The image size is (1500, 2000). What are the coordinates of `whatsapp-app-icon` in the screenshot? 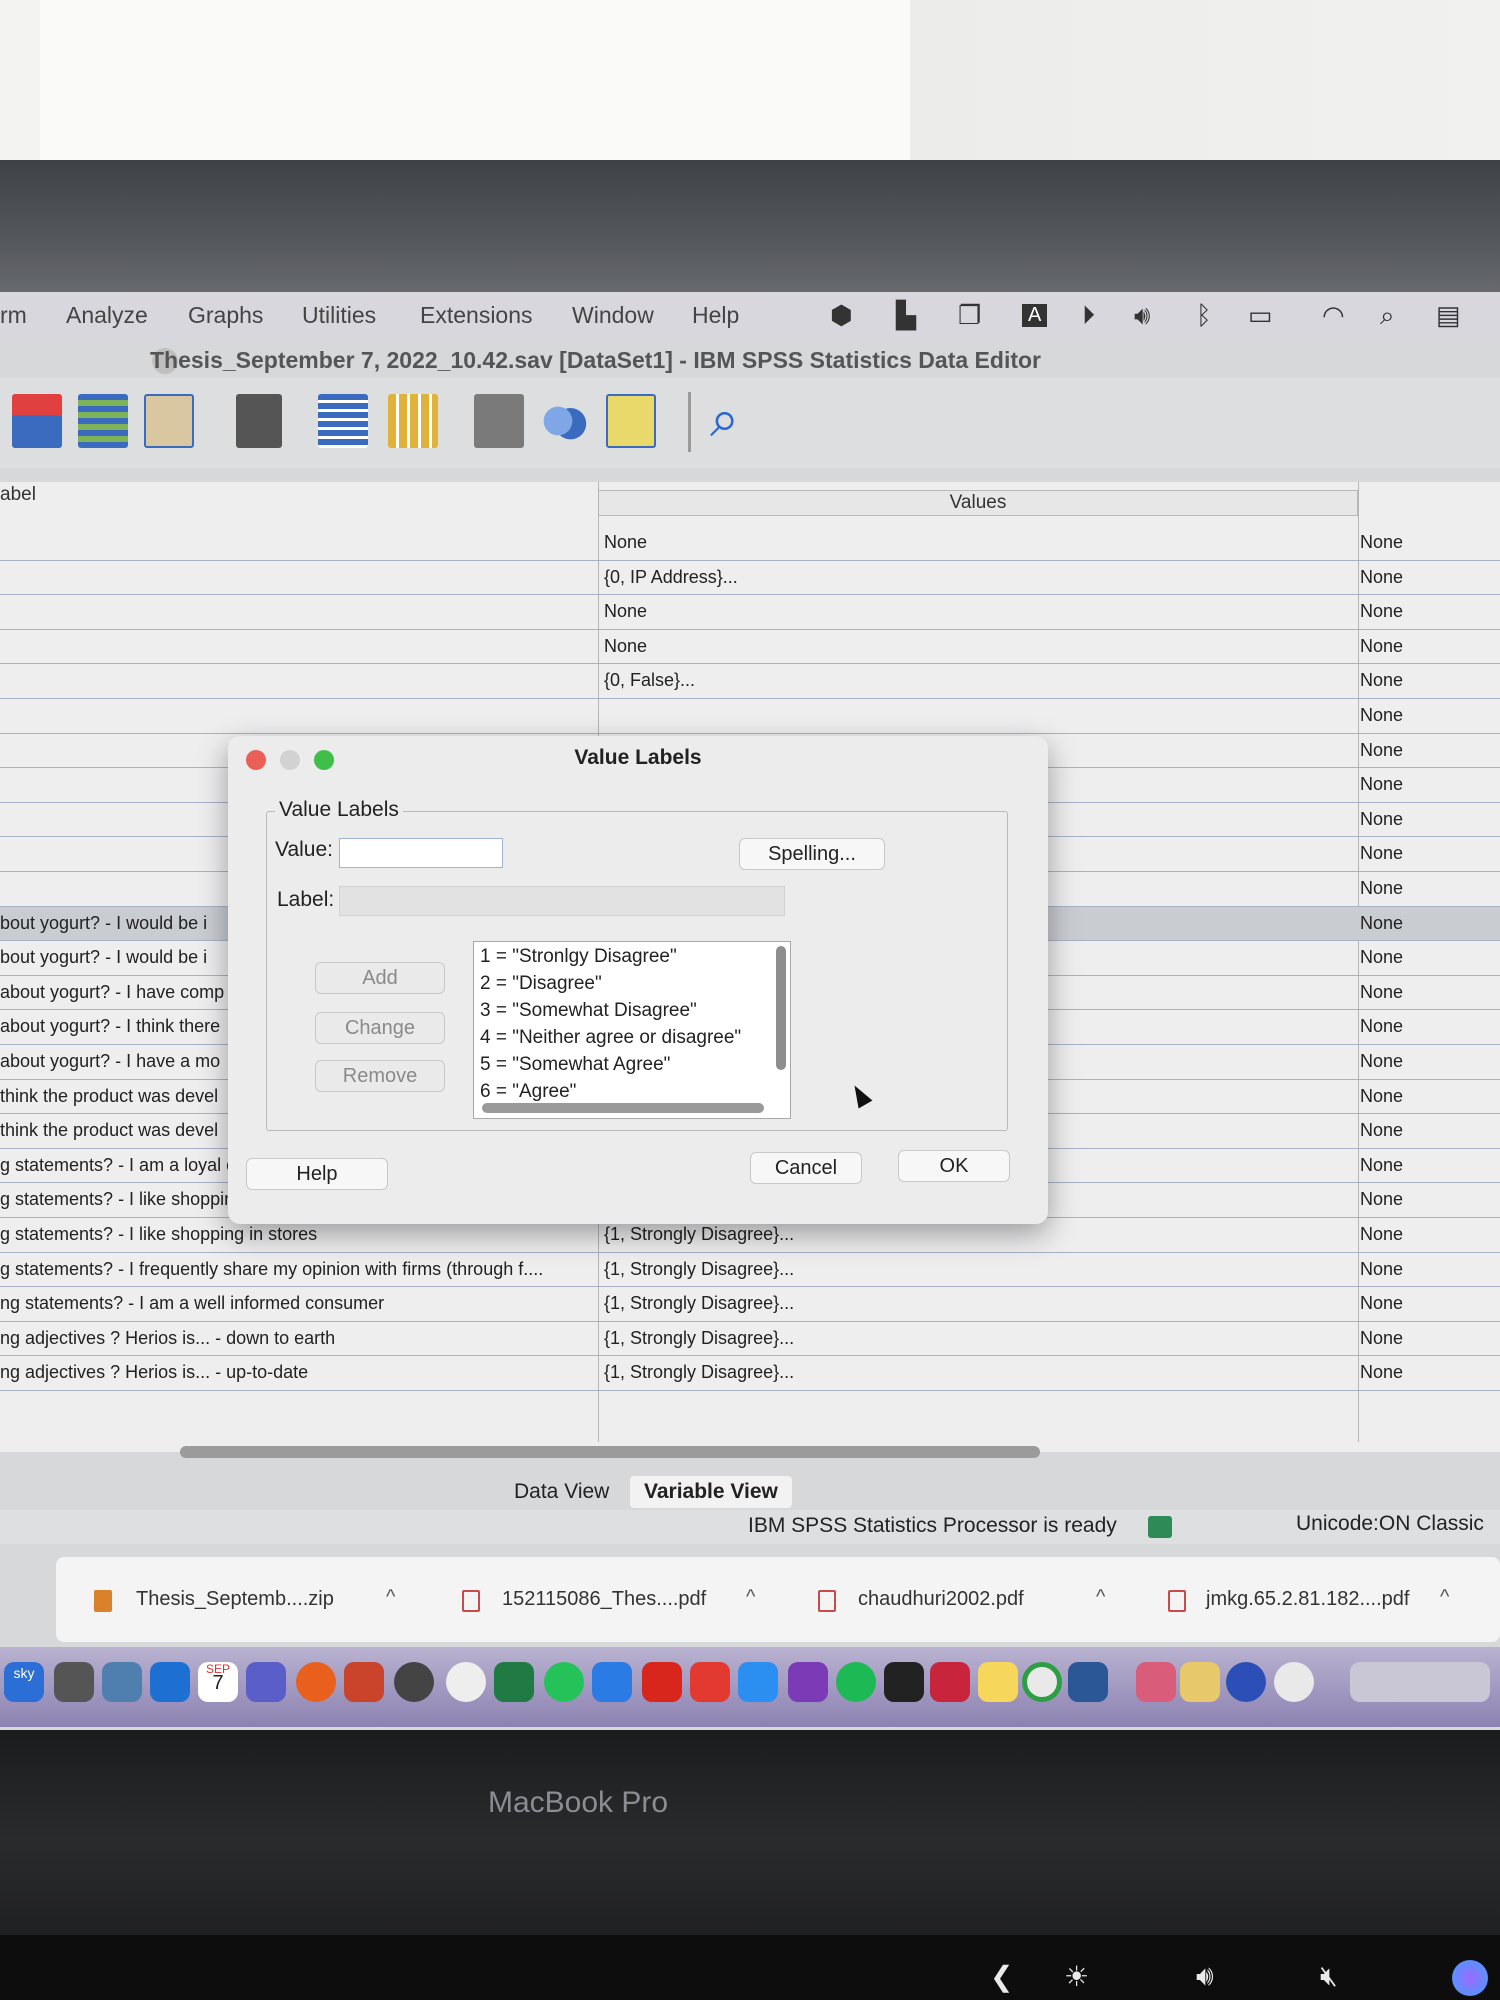 It's located at (564, 1682).